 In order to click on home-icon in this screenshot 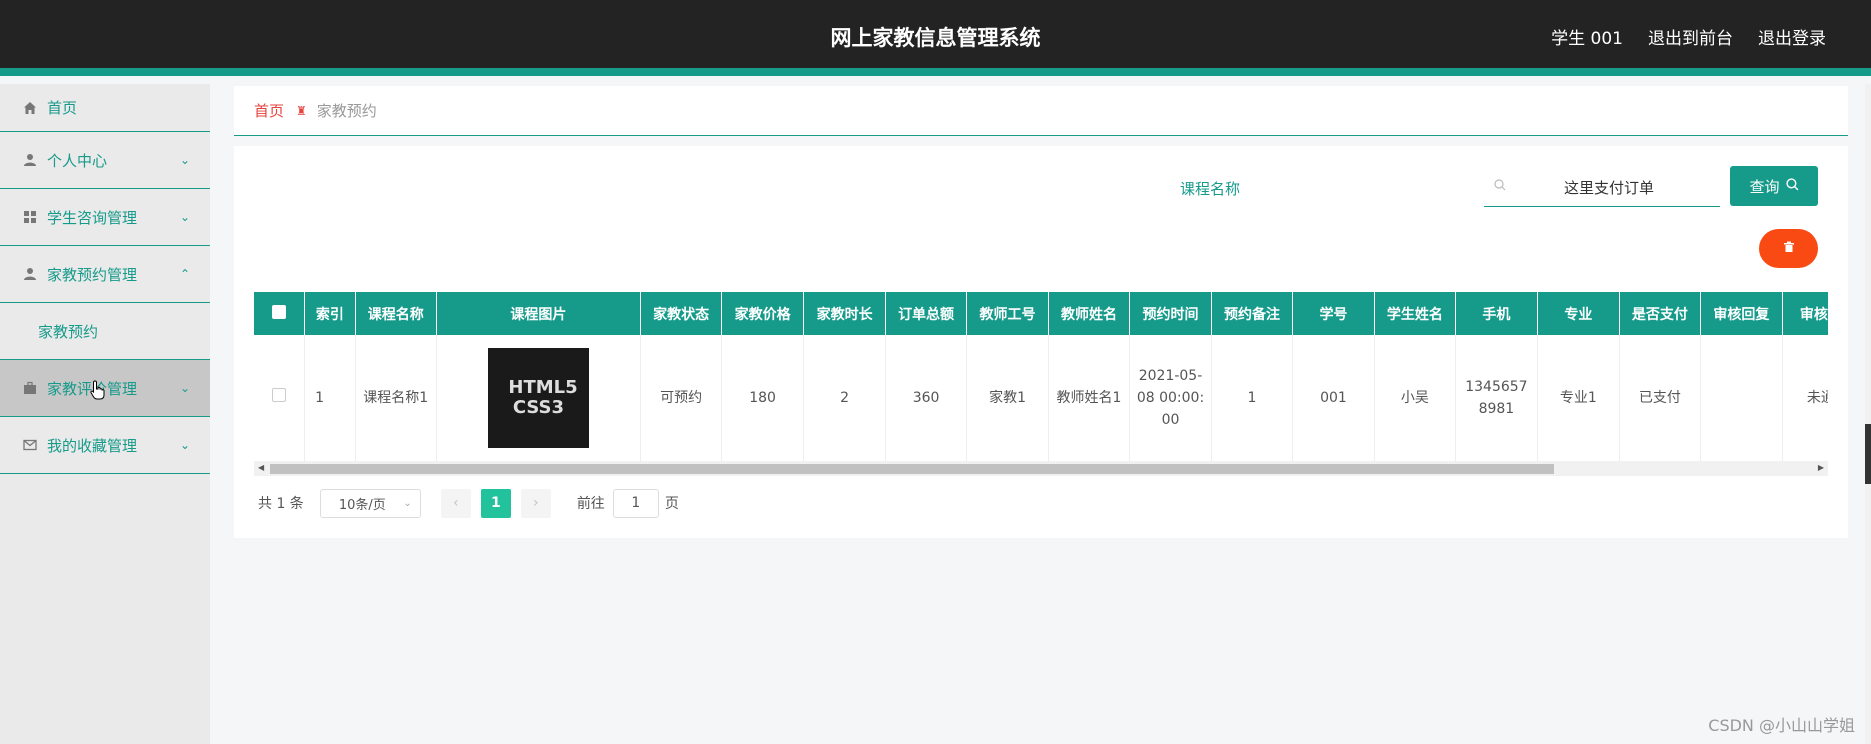, I will do `click(30, 108)`.